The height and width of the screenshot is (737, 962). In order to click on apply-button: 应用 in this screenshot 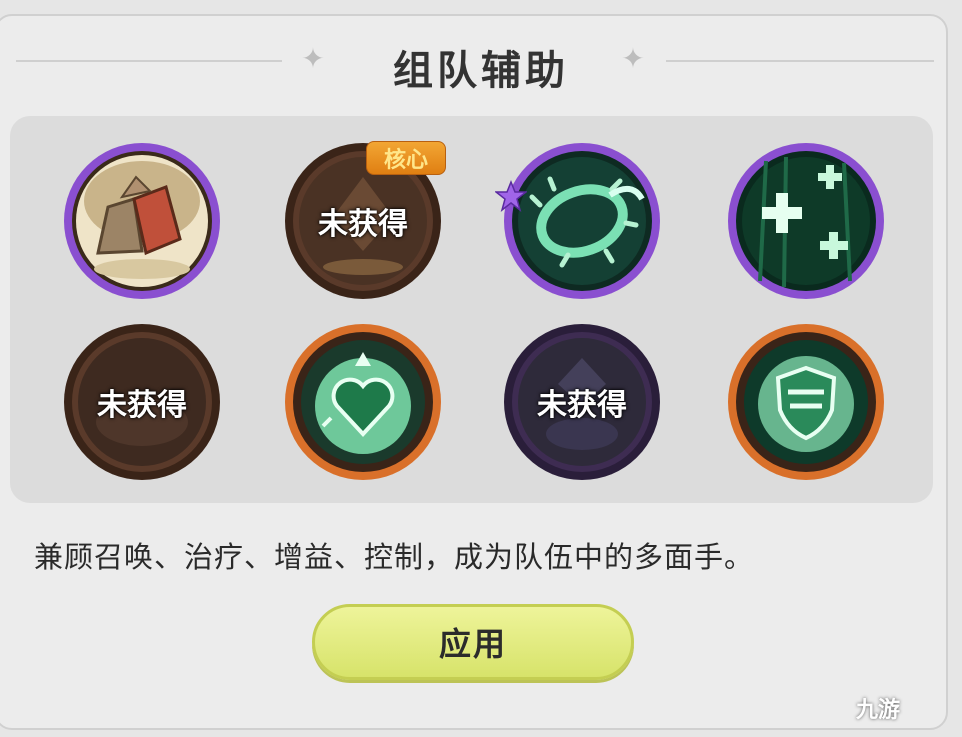, I will do `click(473, 642)`.